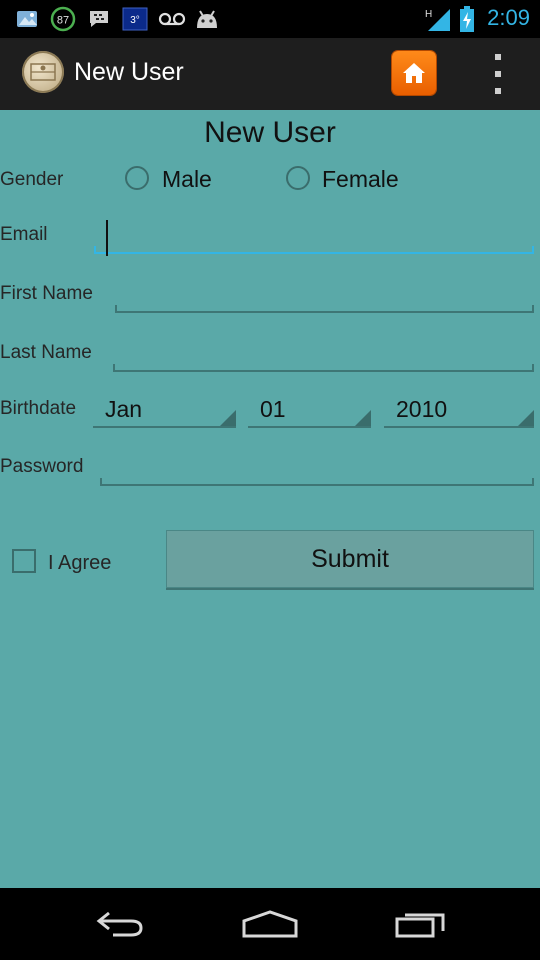 The width and height of the screenshot is (540, 960). Describe the element at coordinates (428, 14) in the screenshot. I see `network-type-text: H` at that location.